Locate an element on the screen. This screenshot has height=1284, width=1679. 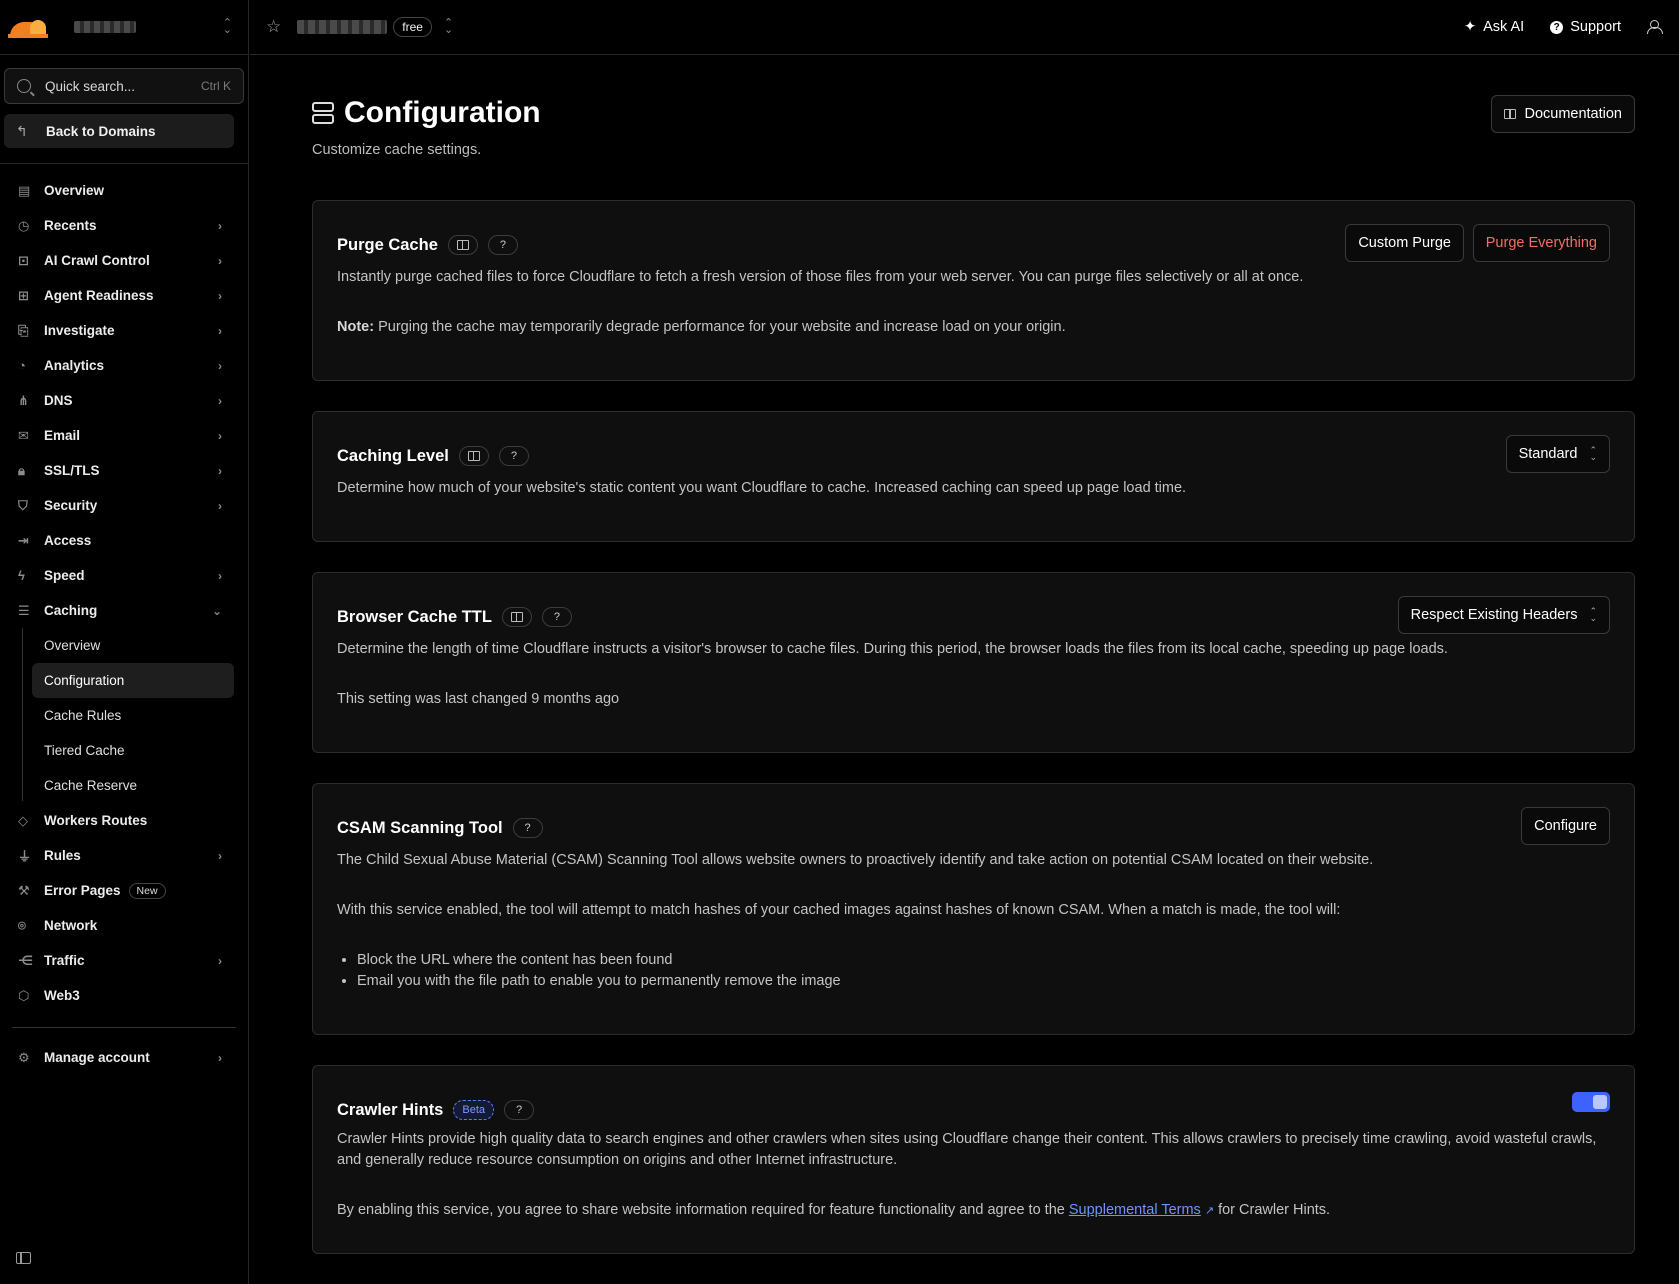
sidebar-item-security: ⛉ Security › is located at coordinates (124, 505).